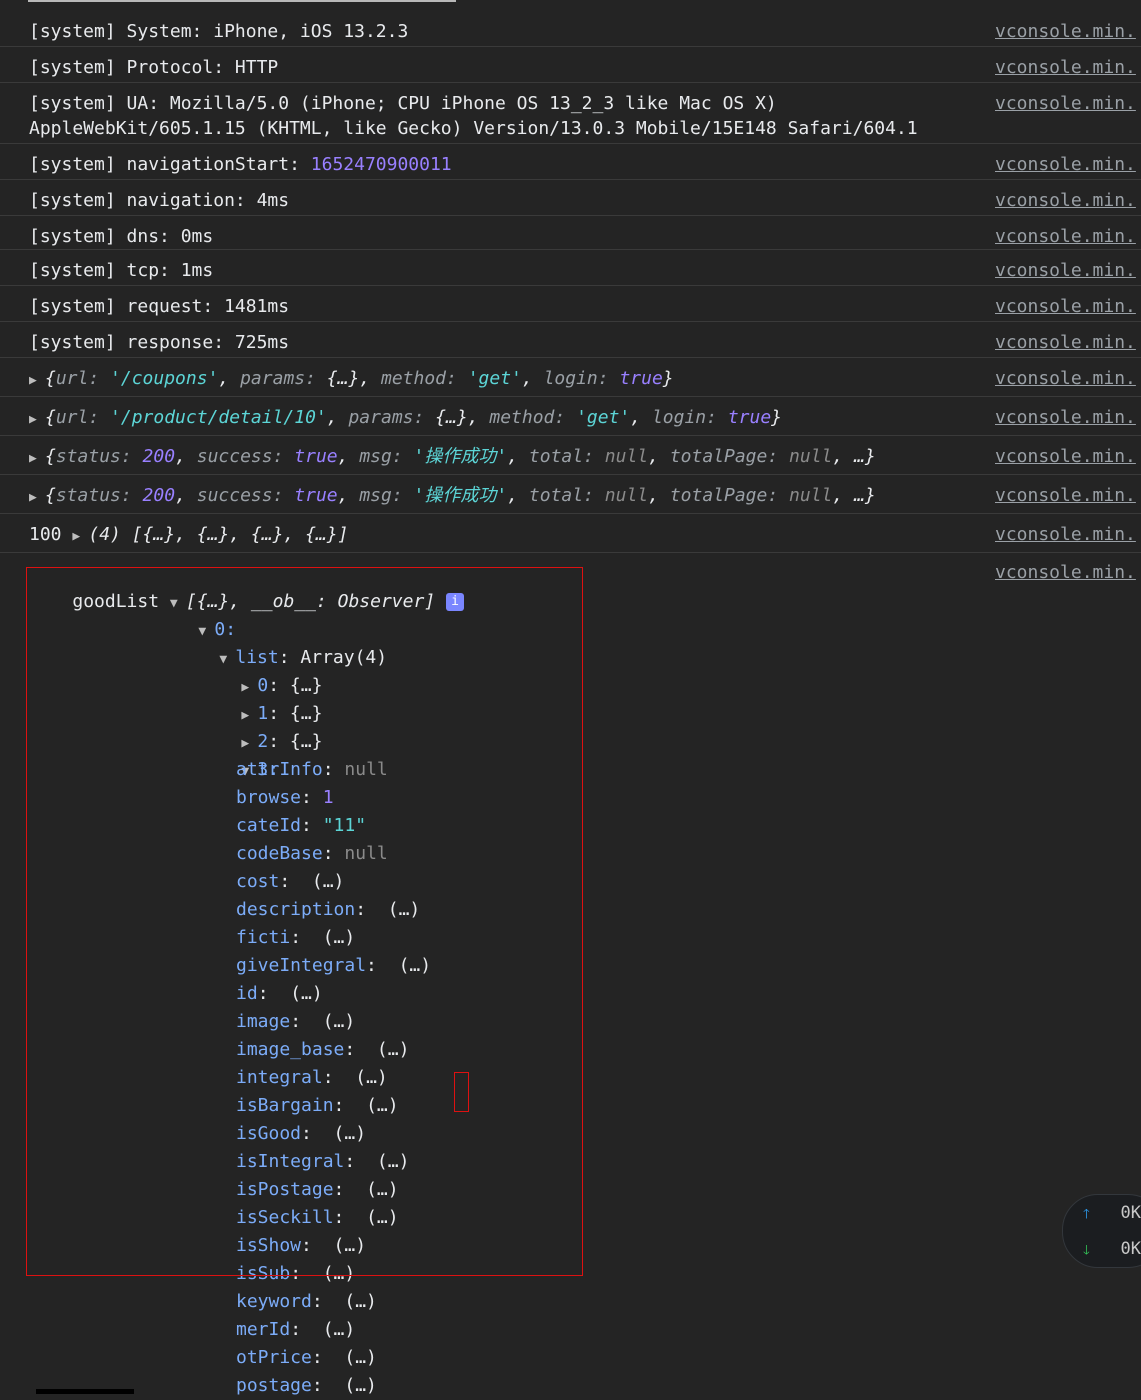 The height and width of the screenshot is (1400, 1141). Describe the element at coordinates (154, 67) in the screenshot. I see `log-message: [system] Protocol: HTTP` at that location.